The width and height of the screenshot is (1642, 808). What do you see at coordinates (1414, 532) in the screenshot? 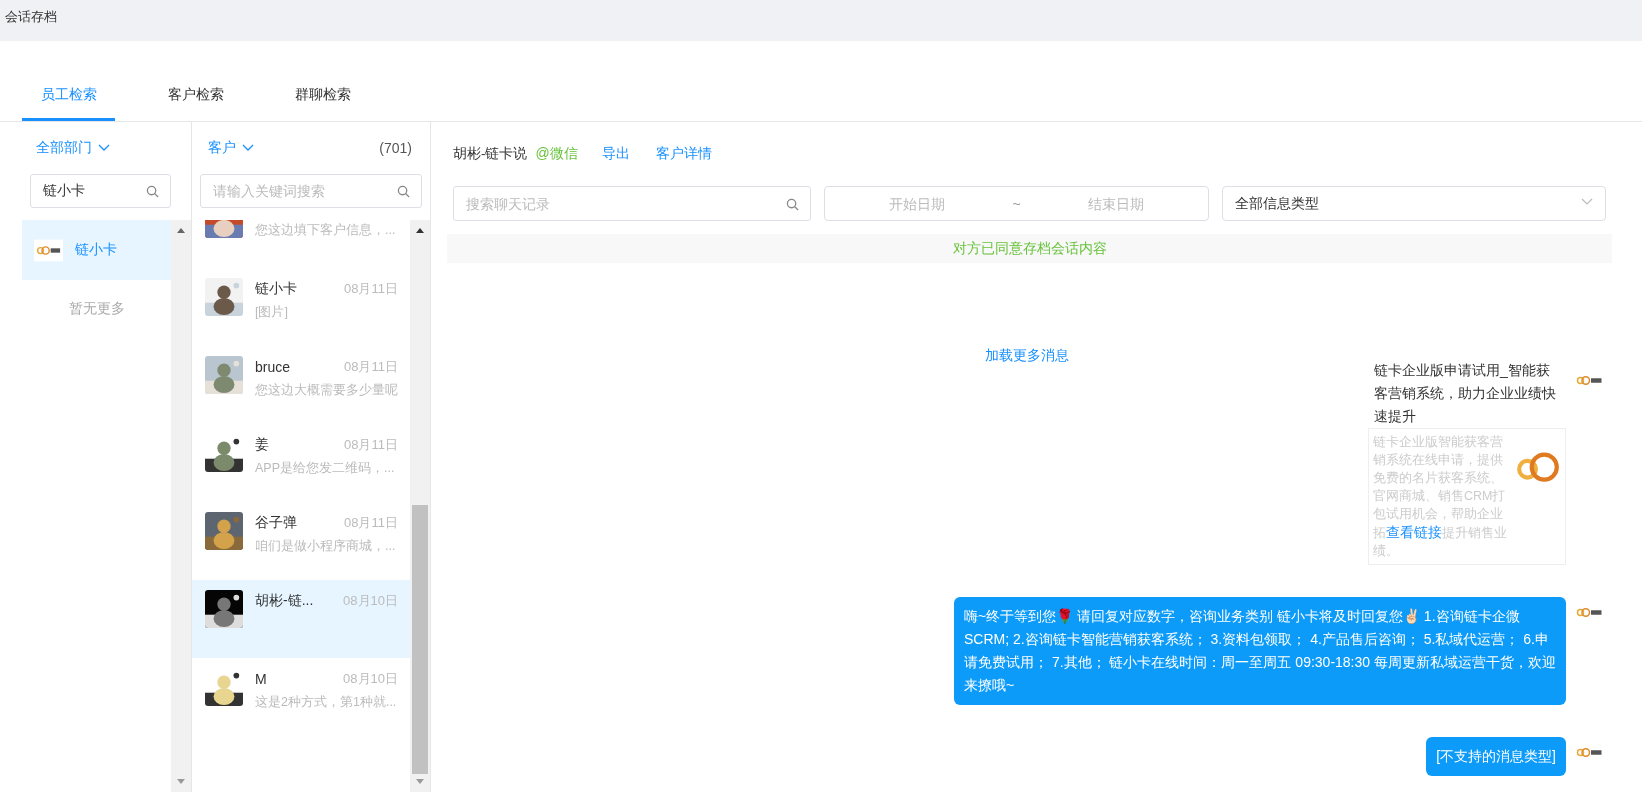
I see `view-link: 查看链接` at bounding box center [1414, 532].